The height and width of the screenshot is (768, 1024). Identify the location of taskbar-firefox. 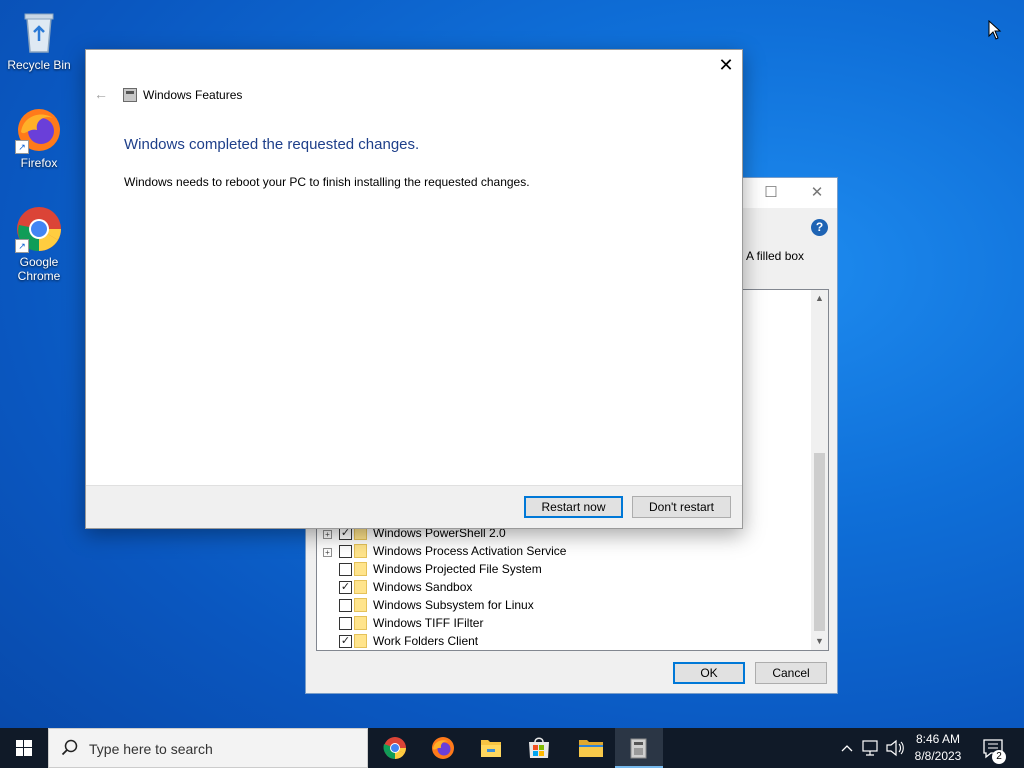
(443, 748).